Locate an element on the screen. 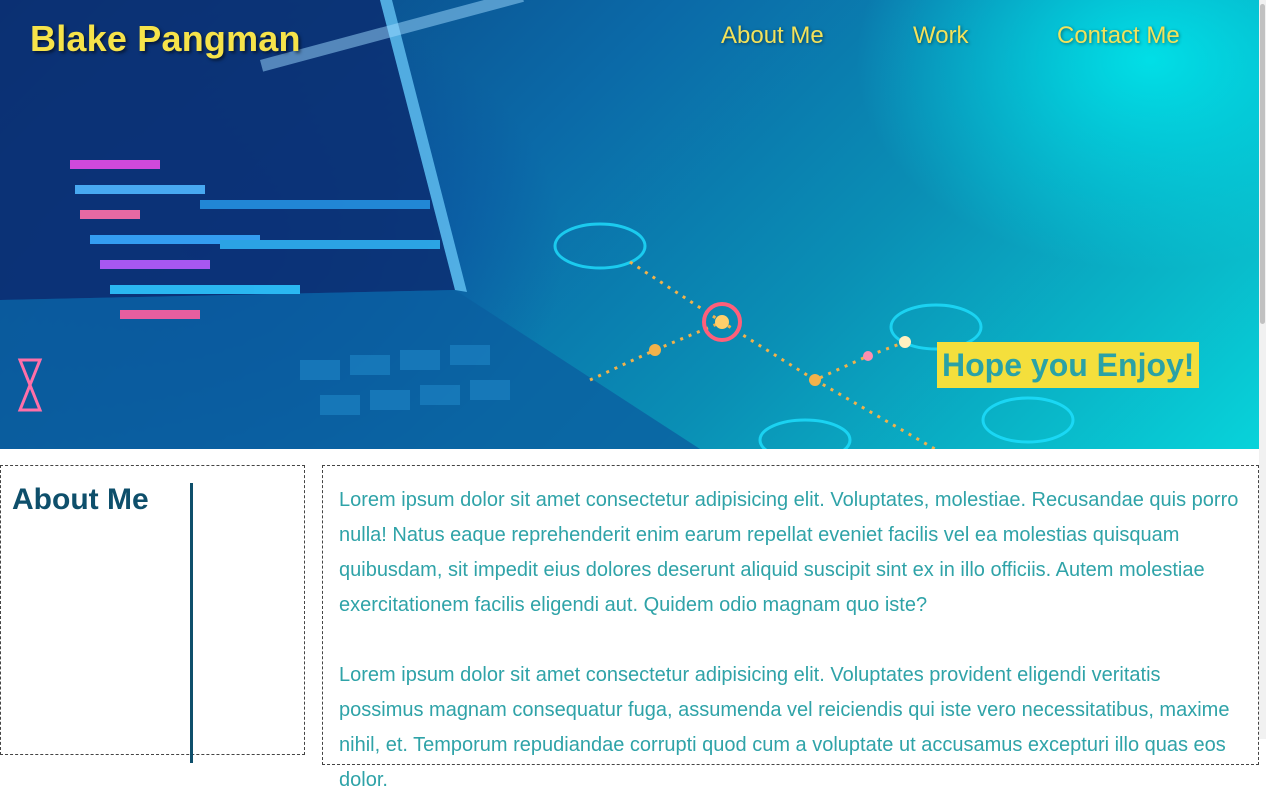 The width and height of the screenshot is (1266, 798). nav-link-work: Work is located at coordinates (941, 36).